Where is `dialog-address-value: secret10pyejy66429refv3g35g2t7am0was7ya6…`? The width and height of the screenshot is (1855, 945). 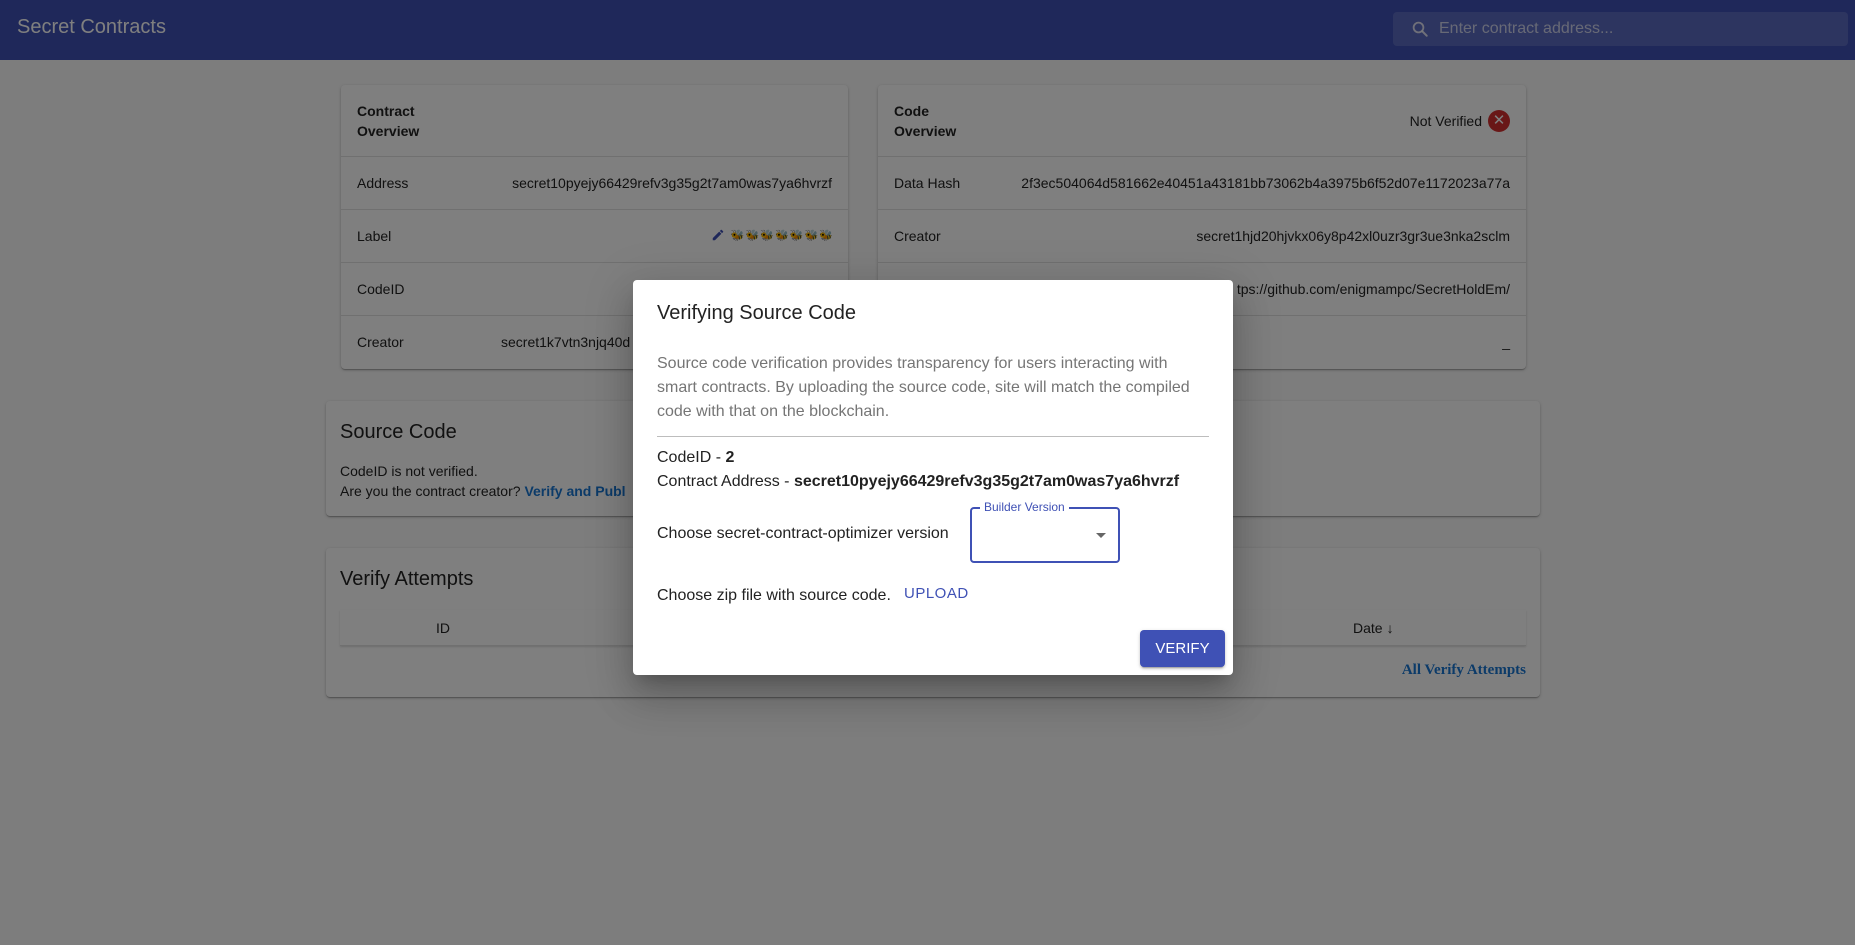 dialog-address-value: secret10pyejy66429refv3g35g2t7am0was7ya6… is located at coordinates (986, 481).